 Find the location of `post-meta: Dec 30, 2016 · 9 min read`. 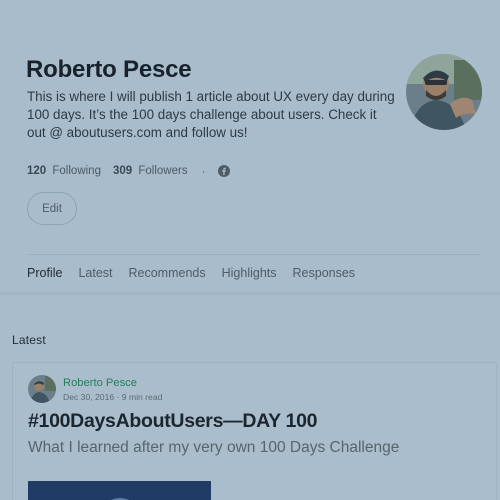

post-meta: Dec 30, 2016 · 9 min read is located at coordinates (112, 397).